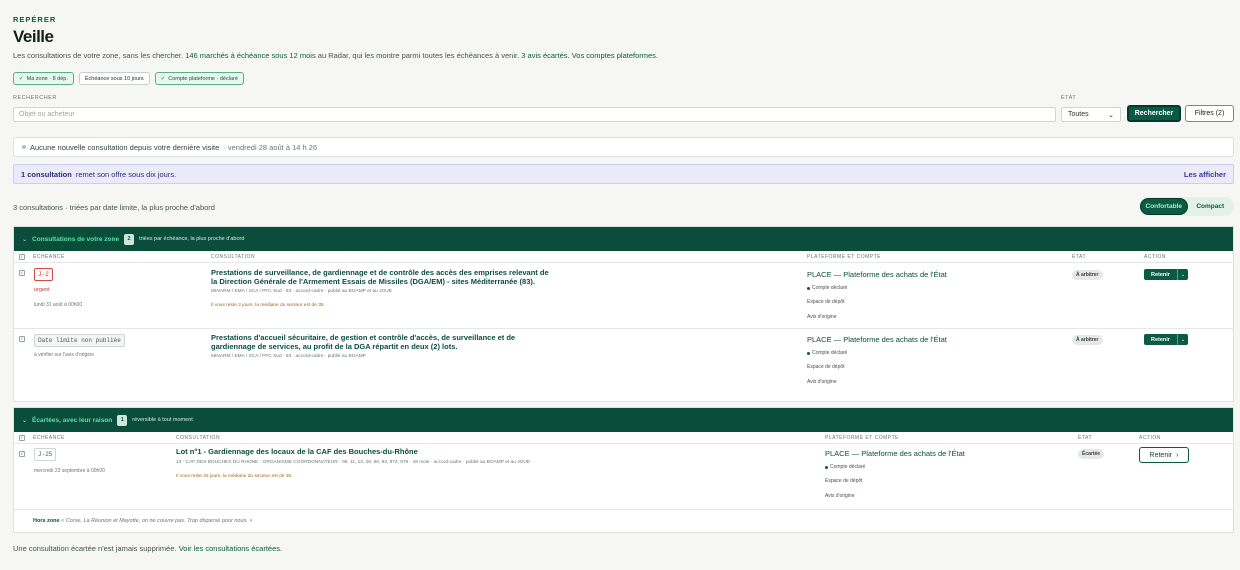 The height and width of the screenshot is (570, 1240). I want to click on chip-label: Échéance sous 10 jours, so click(114, 78).